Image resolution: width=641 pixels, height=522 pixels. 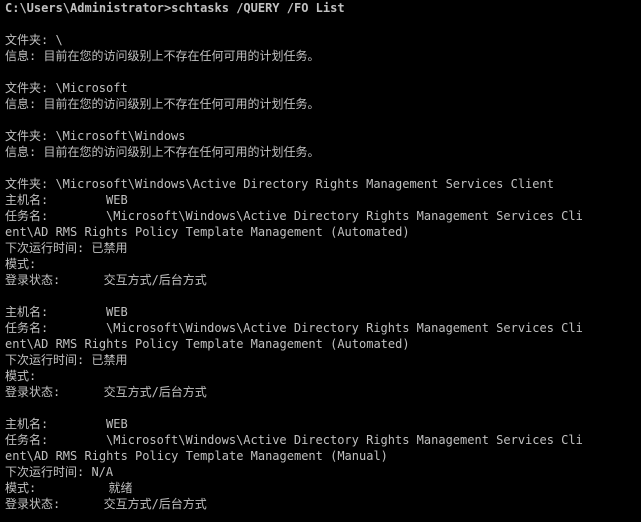 I want to click on folder-line-root: 文件夹: \, so click(x=34, y=40).